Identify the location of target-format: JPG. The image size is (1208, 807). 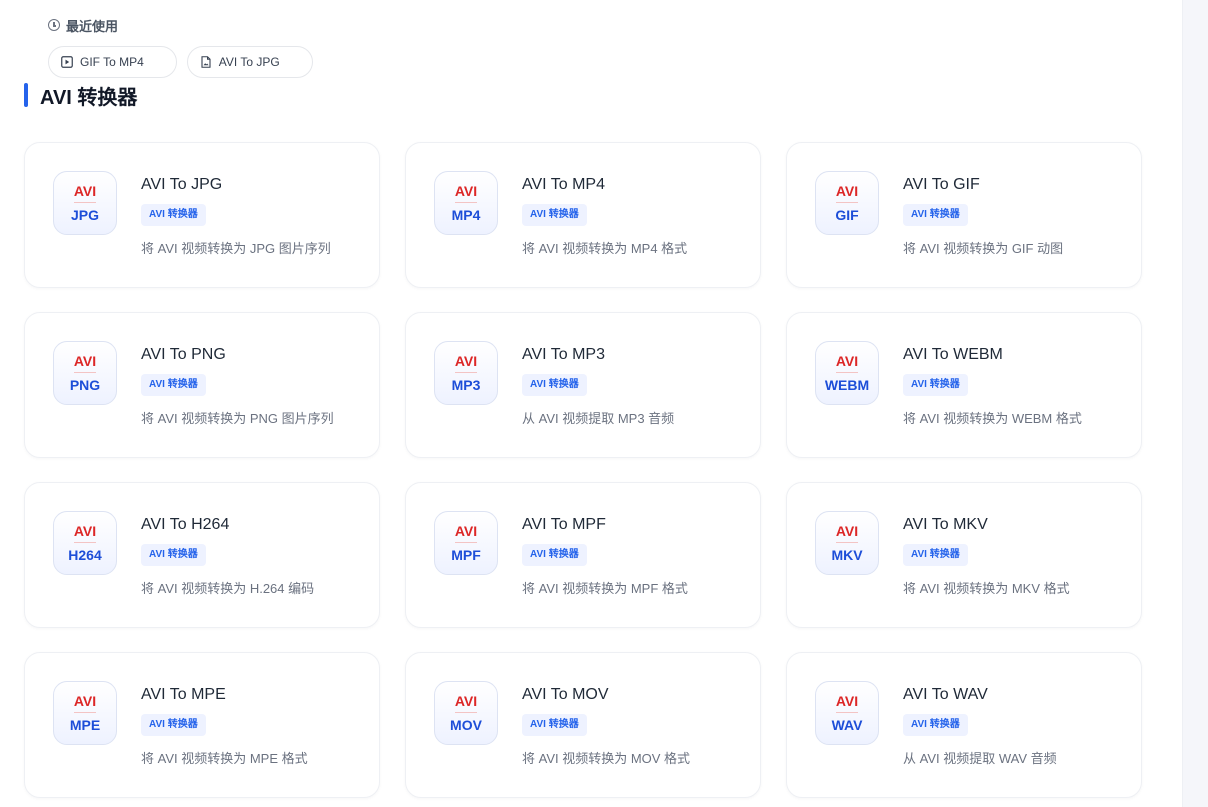
(84, 215).